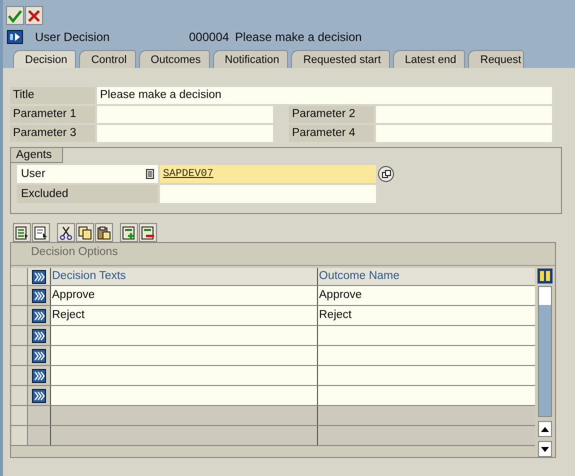 The image size is (575, 476). Describe the element at coordinates (184, 276) in the screenshot. I see `column-header: Decision Texts` at that location.